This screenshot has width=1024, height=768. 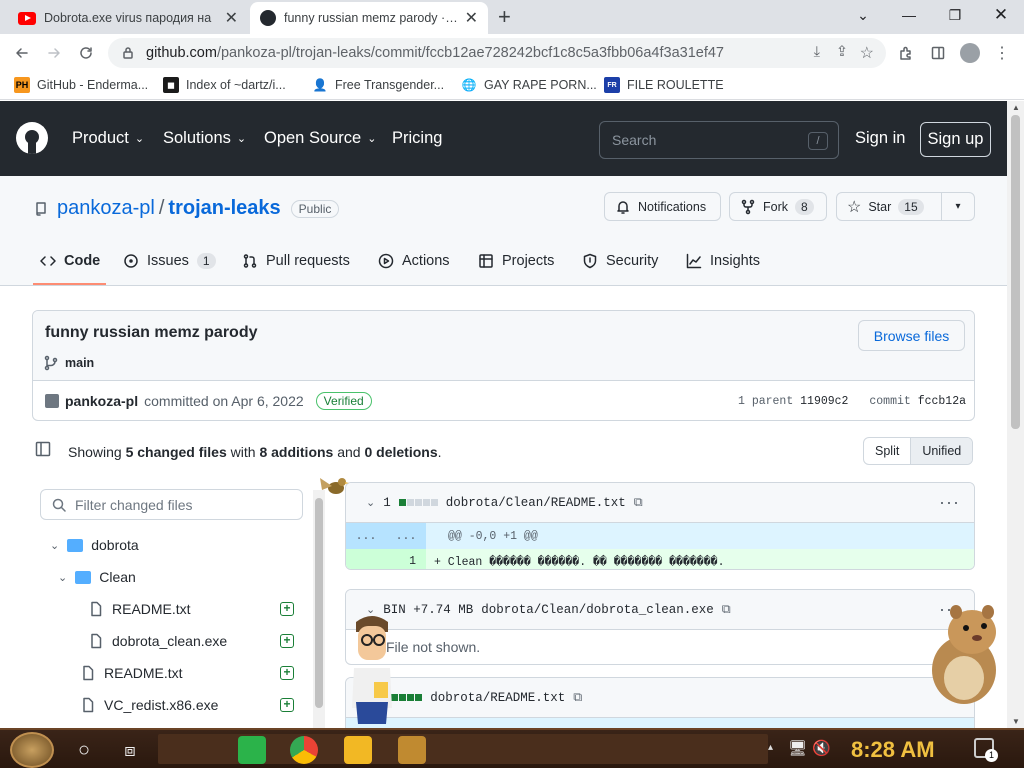 What do you see at coordinates (867, 53) in the screenshot?
I see `bookmark-star-icon: ☆` at bounding box center [867, 53].